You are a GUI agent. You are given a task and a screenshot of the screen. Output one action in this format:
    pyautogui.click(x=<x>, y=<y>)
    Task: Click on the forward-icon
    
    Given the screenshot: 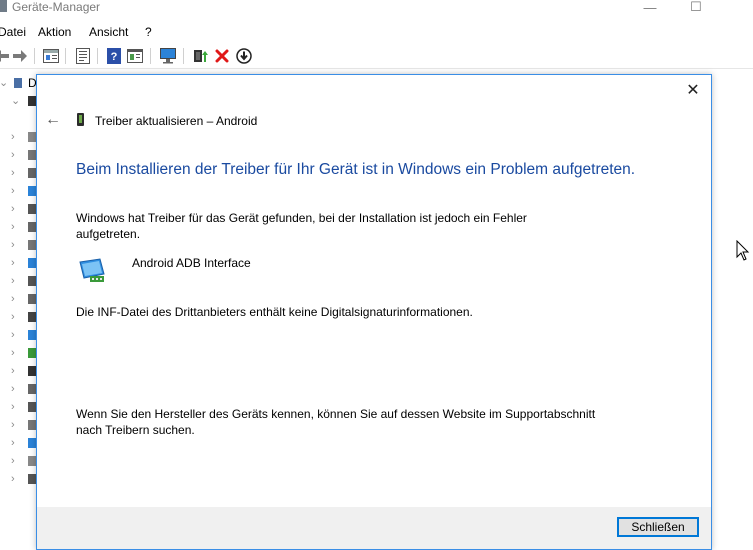 What is the action you would take?
    pyautogui.click(x=20, y=56)
    